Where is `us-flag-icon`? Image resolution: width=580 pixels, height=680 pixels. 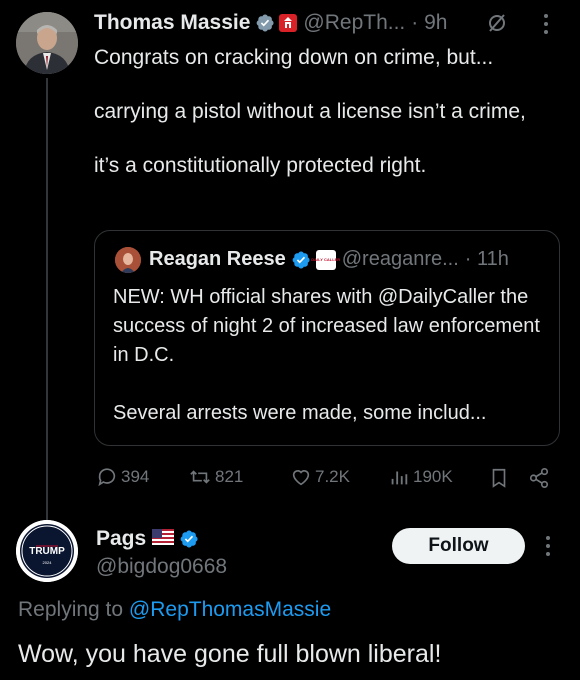
us-flag-icon is located at coordinates (163, 539).